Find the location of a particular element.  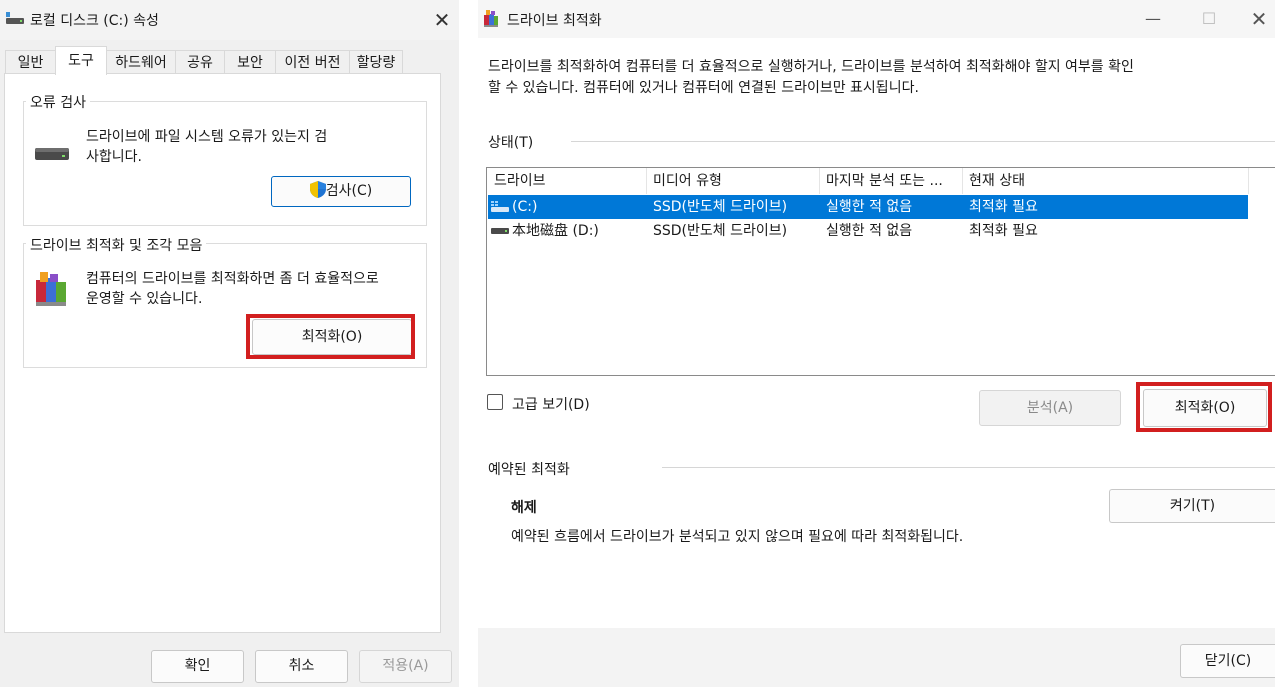

advanced-view-checkbox is located at coordinates (495, 402).